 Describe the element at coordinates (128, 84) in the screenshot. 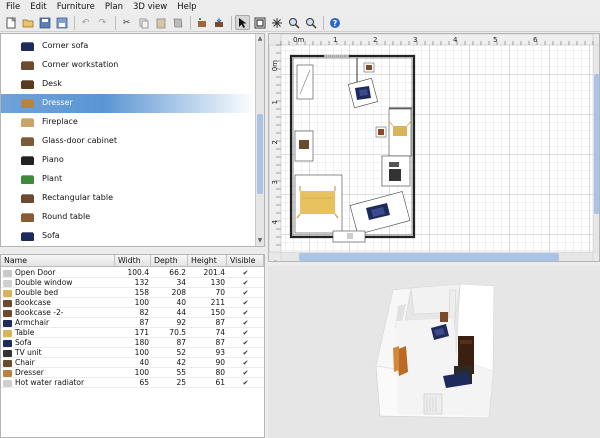

I see `catalog-item: Desk` at that location.